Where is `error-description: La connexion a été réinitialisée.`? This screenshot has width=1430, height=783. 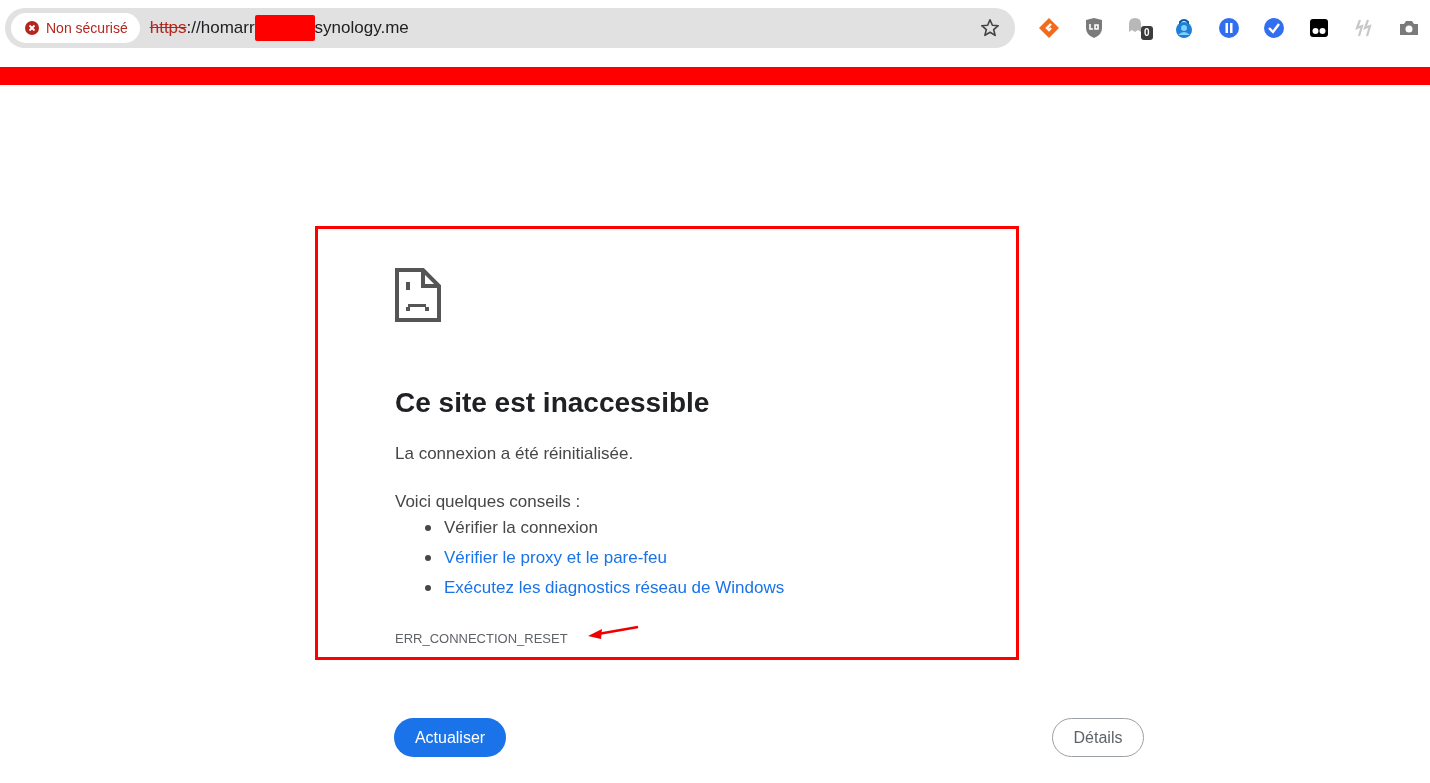
error-description: La connexion a été réinitialisée. is located at coordinates (515, 454).